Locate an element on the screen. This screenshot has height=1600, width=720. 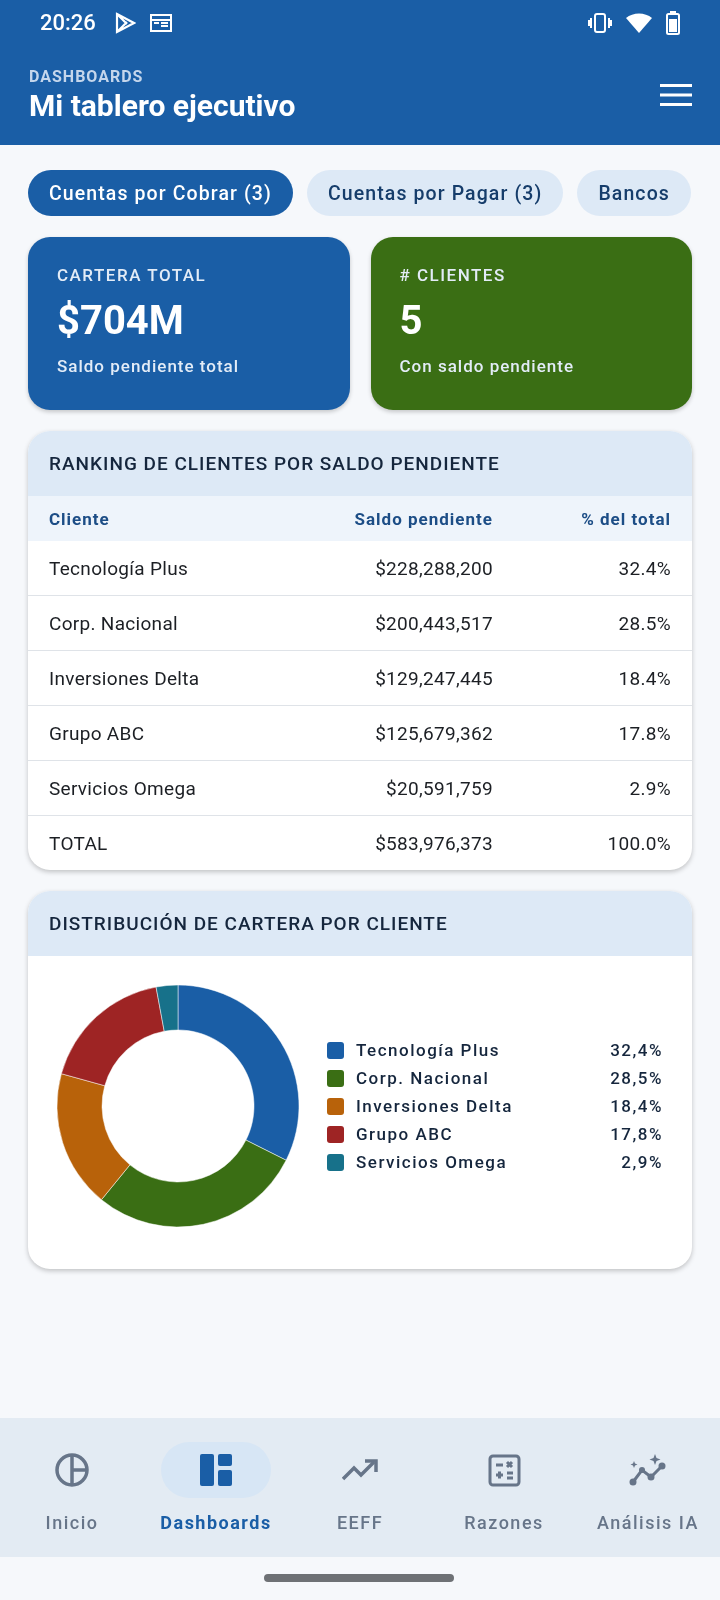
table-cell: $583,976,373 is located at coordinates (434, 843).